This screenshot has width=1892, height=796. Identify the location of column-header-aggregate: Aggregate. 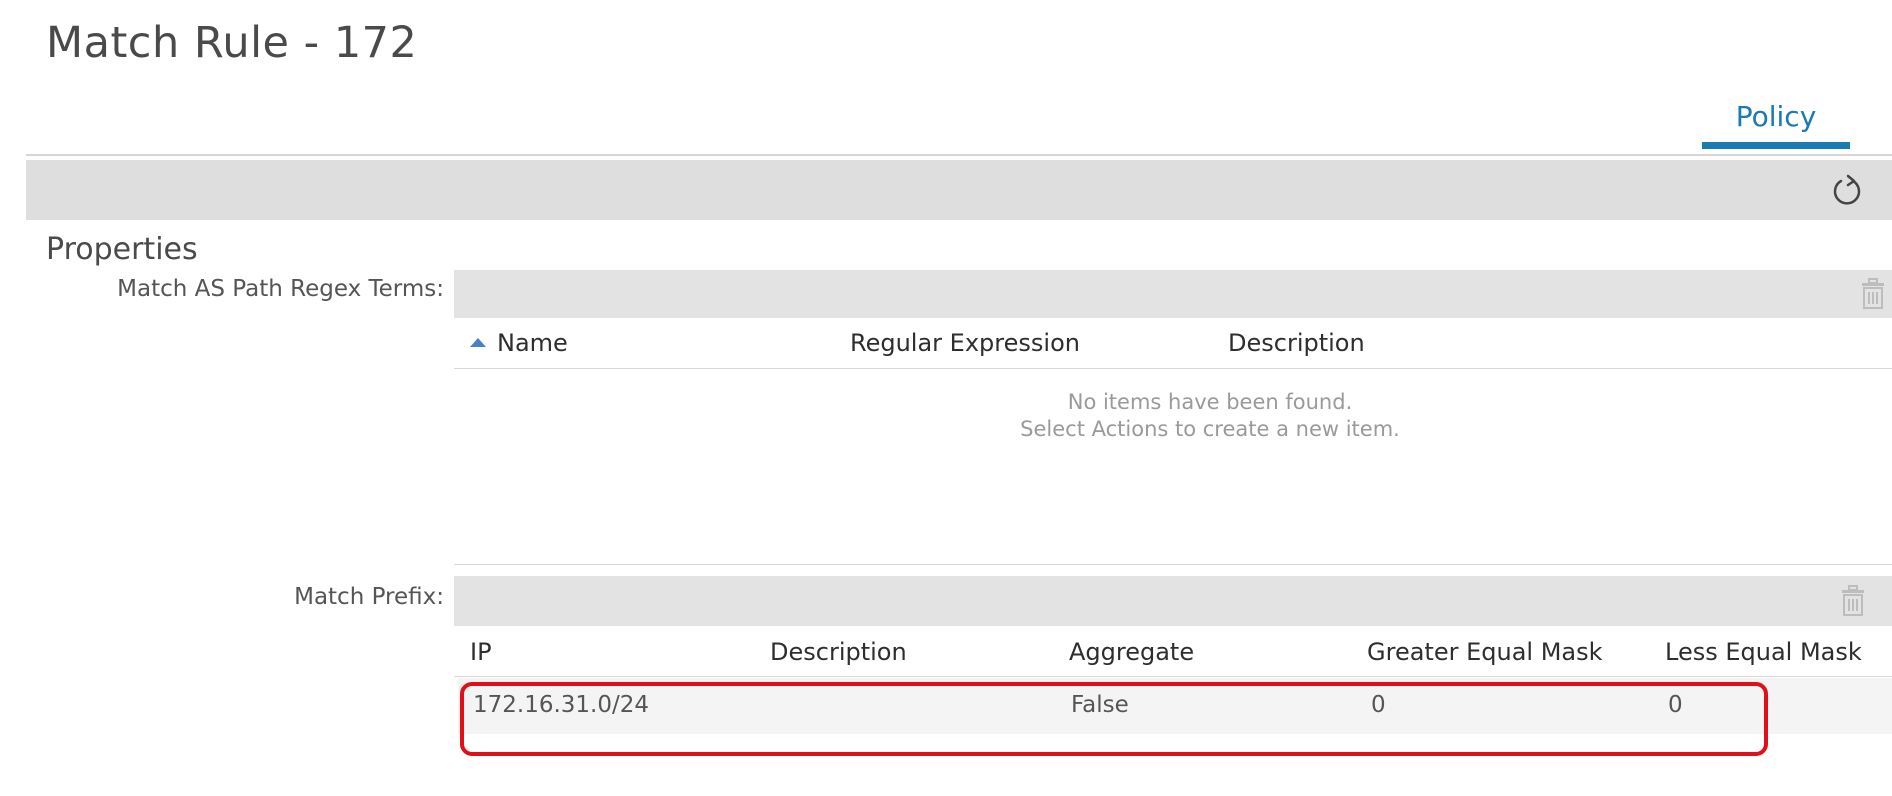
(1131, 652).